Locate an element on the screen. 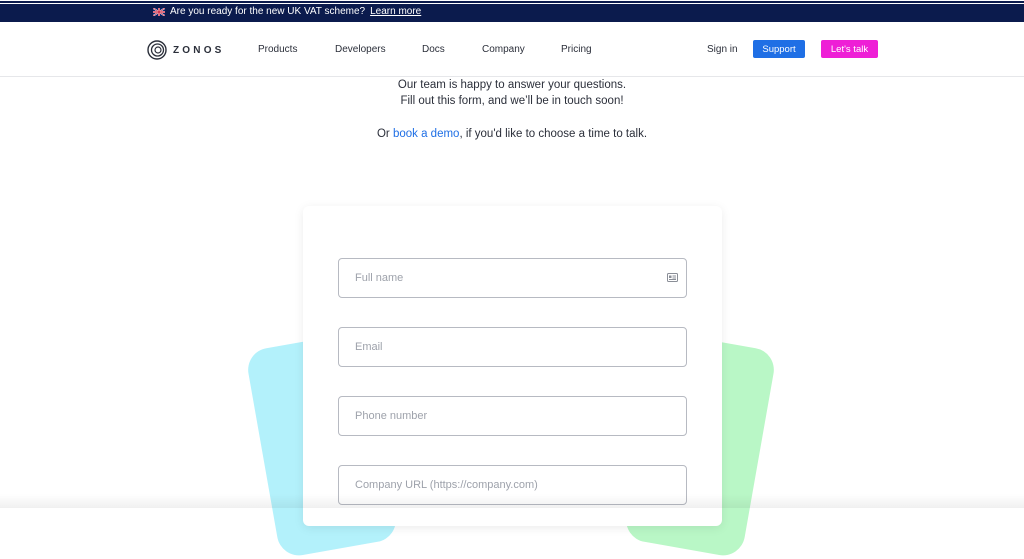 This screenshot has height=559, width=1024. uk-flag-icon is located at coordinates (159, 11).